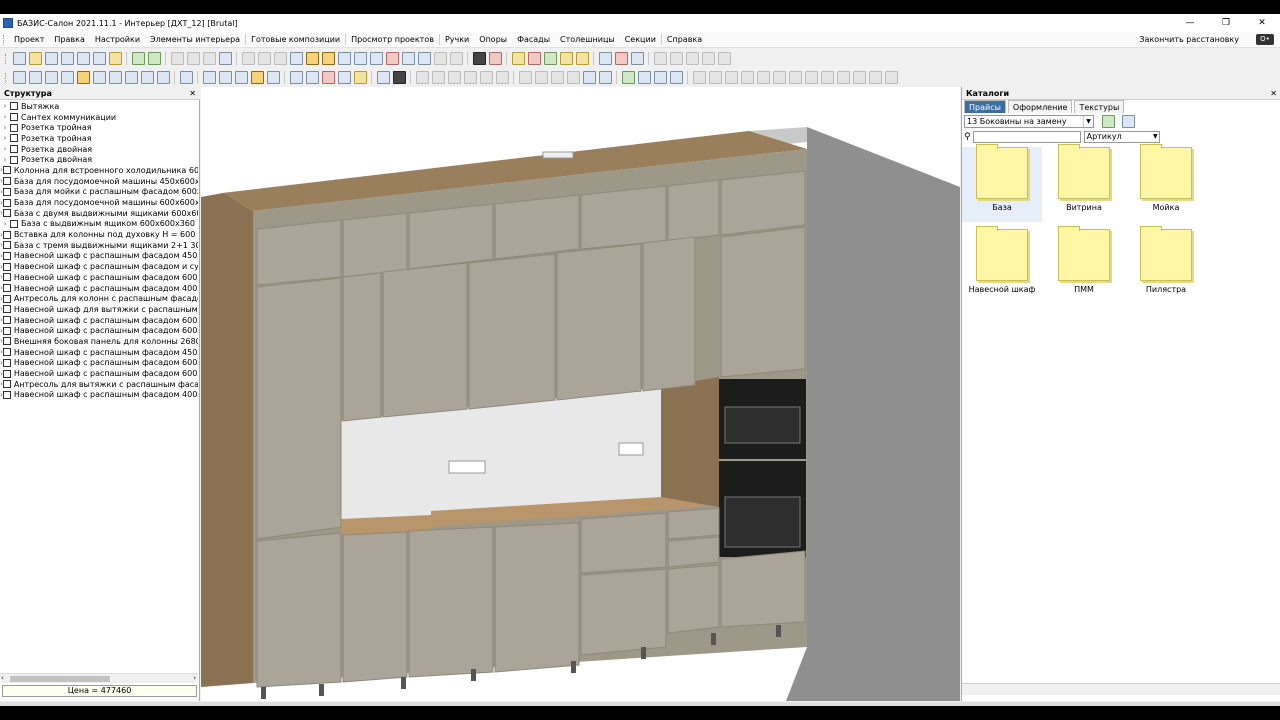  Describe the element at coordinates (99, 202) in the screenshot. I see `tree-item: › База для посудомоечной машины 600х600х` at that location.